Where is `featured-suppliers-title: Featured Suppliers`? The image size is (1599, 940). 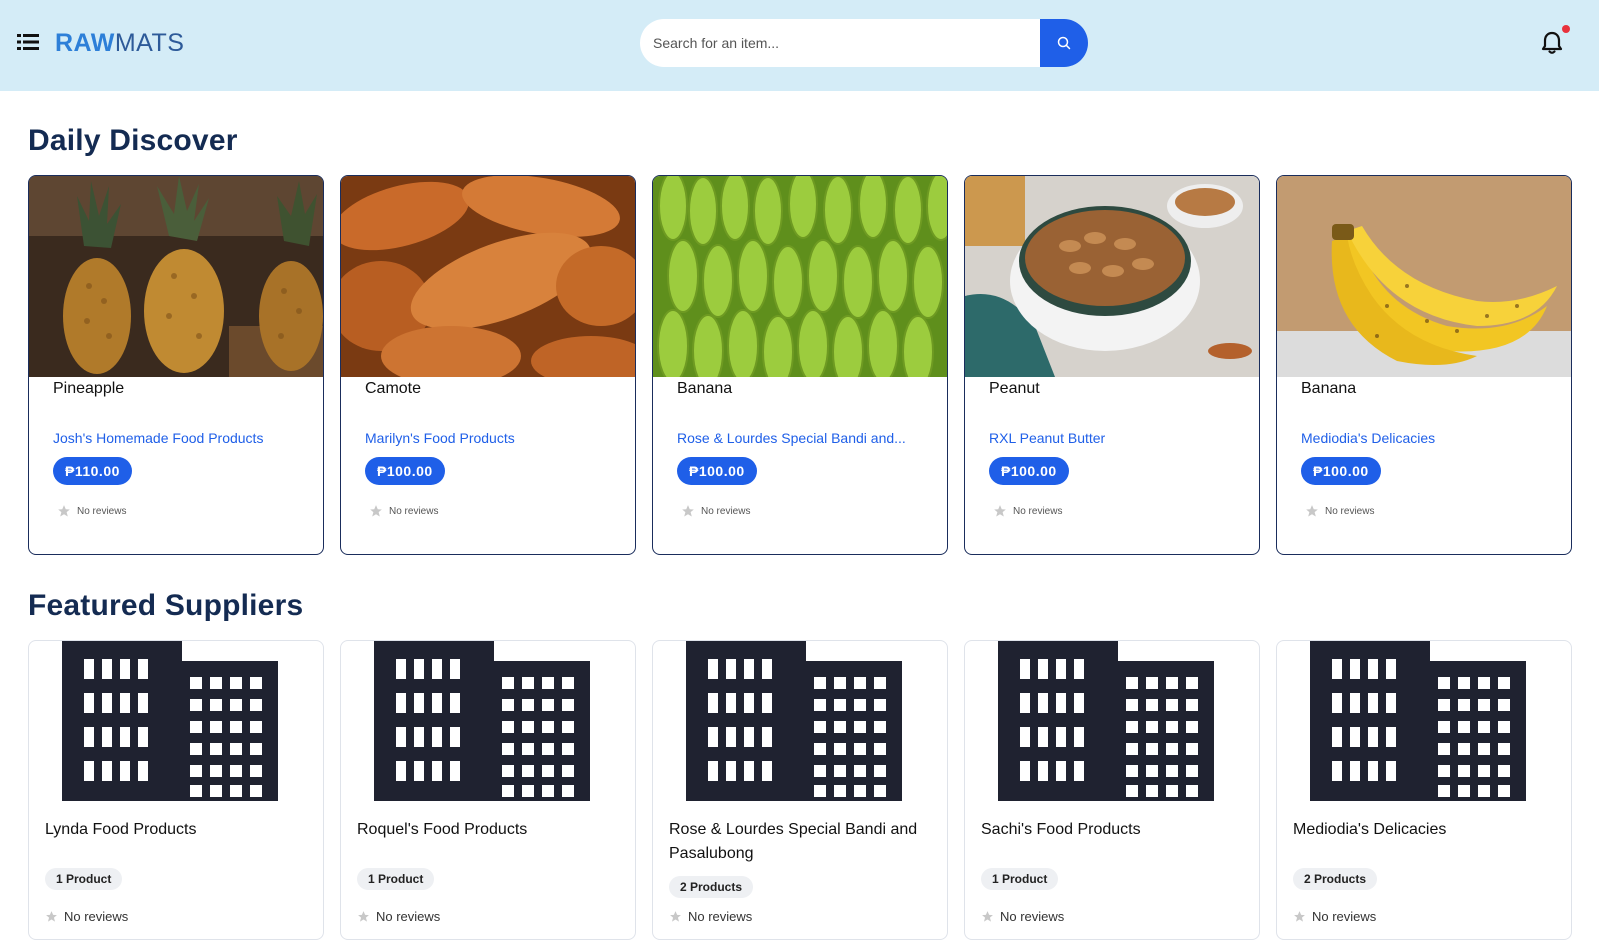 featured-suppliers-title: Featured Suppliers is located at coordinates (166, 605).